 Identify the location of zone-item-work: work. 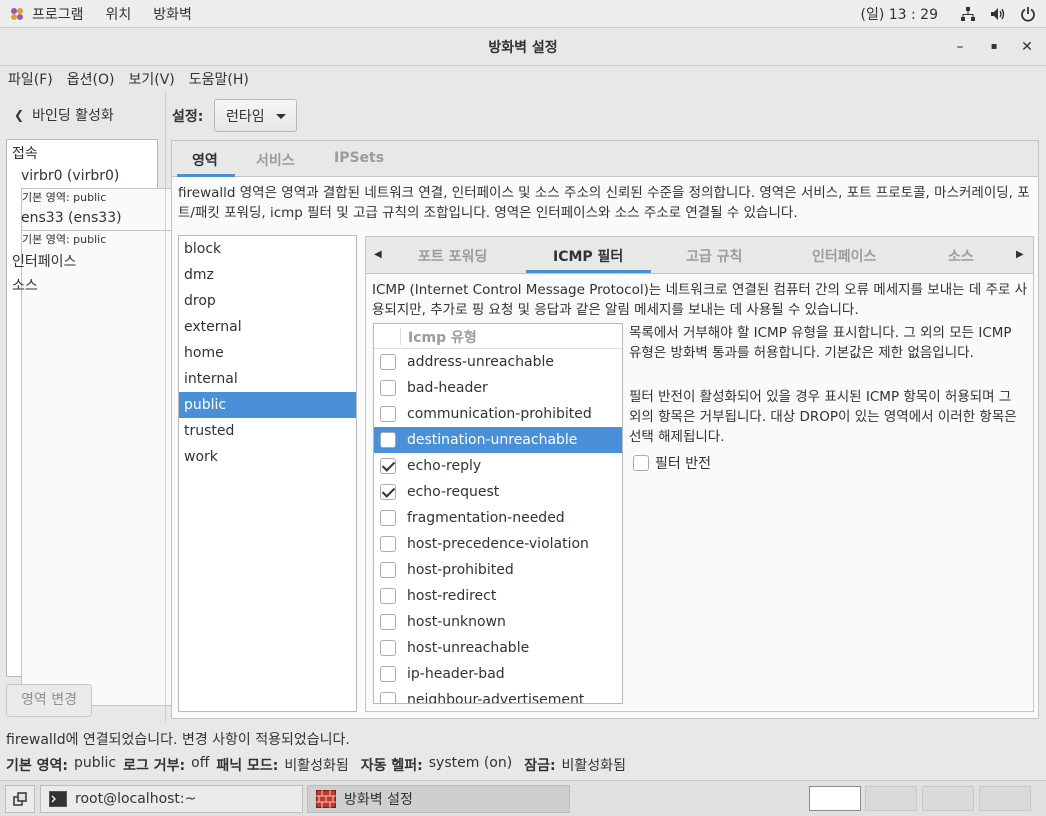
(267, 457).